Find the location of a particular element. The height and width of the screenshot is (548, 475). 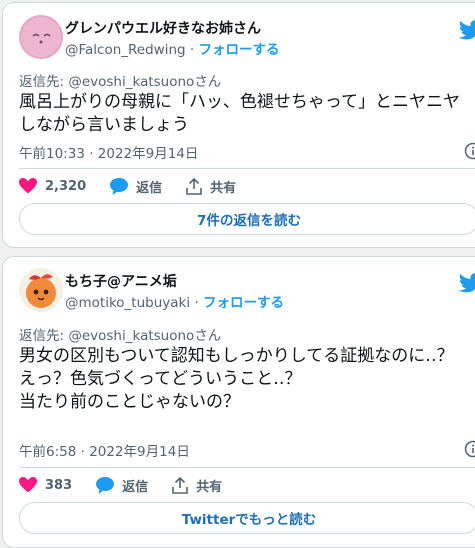

display-name: もち子@アニメ垢 is located at coordinates (121, 281).